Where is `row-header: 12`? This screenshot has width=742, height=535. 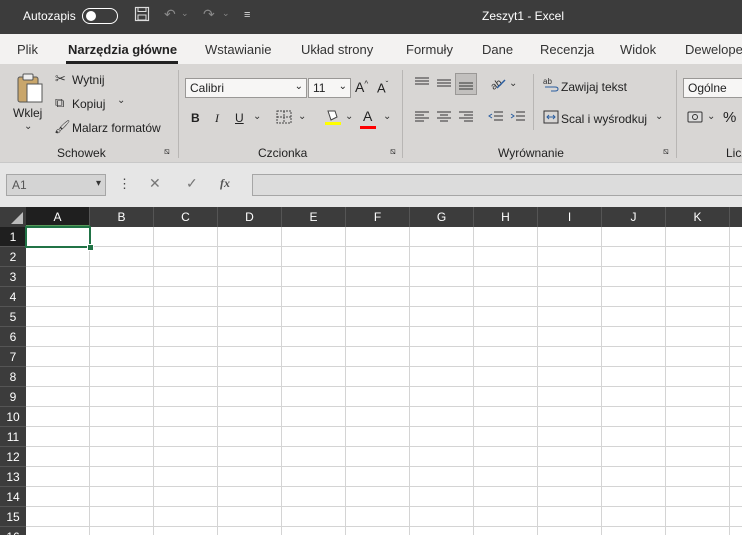 row-header: 12 is located at coordinates (13, 457).